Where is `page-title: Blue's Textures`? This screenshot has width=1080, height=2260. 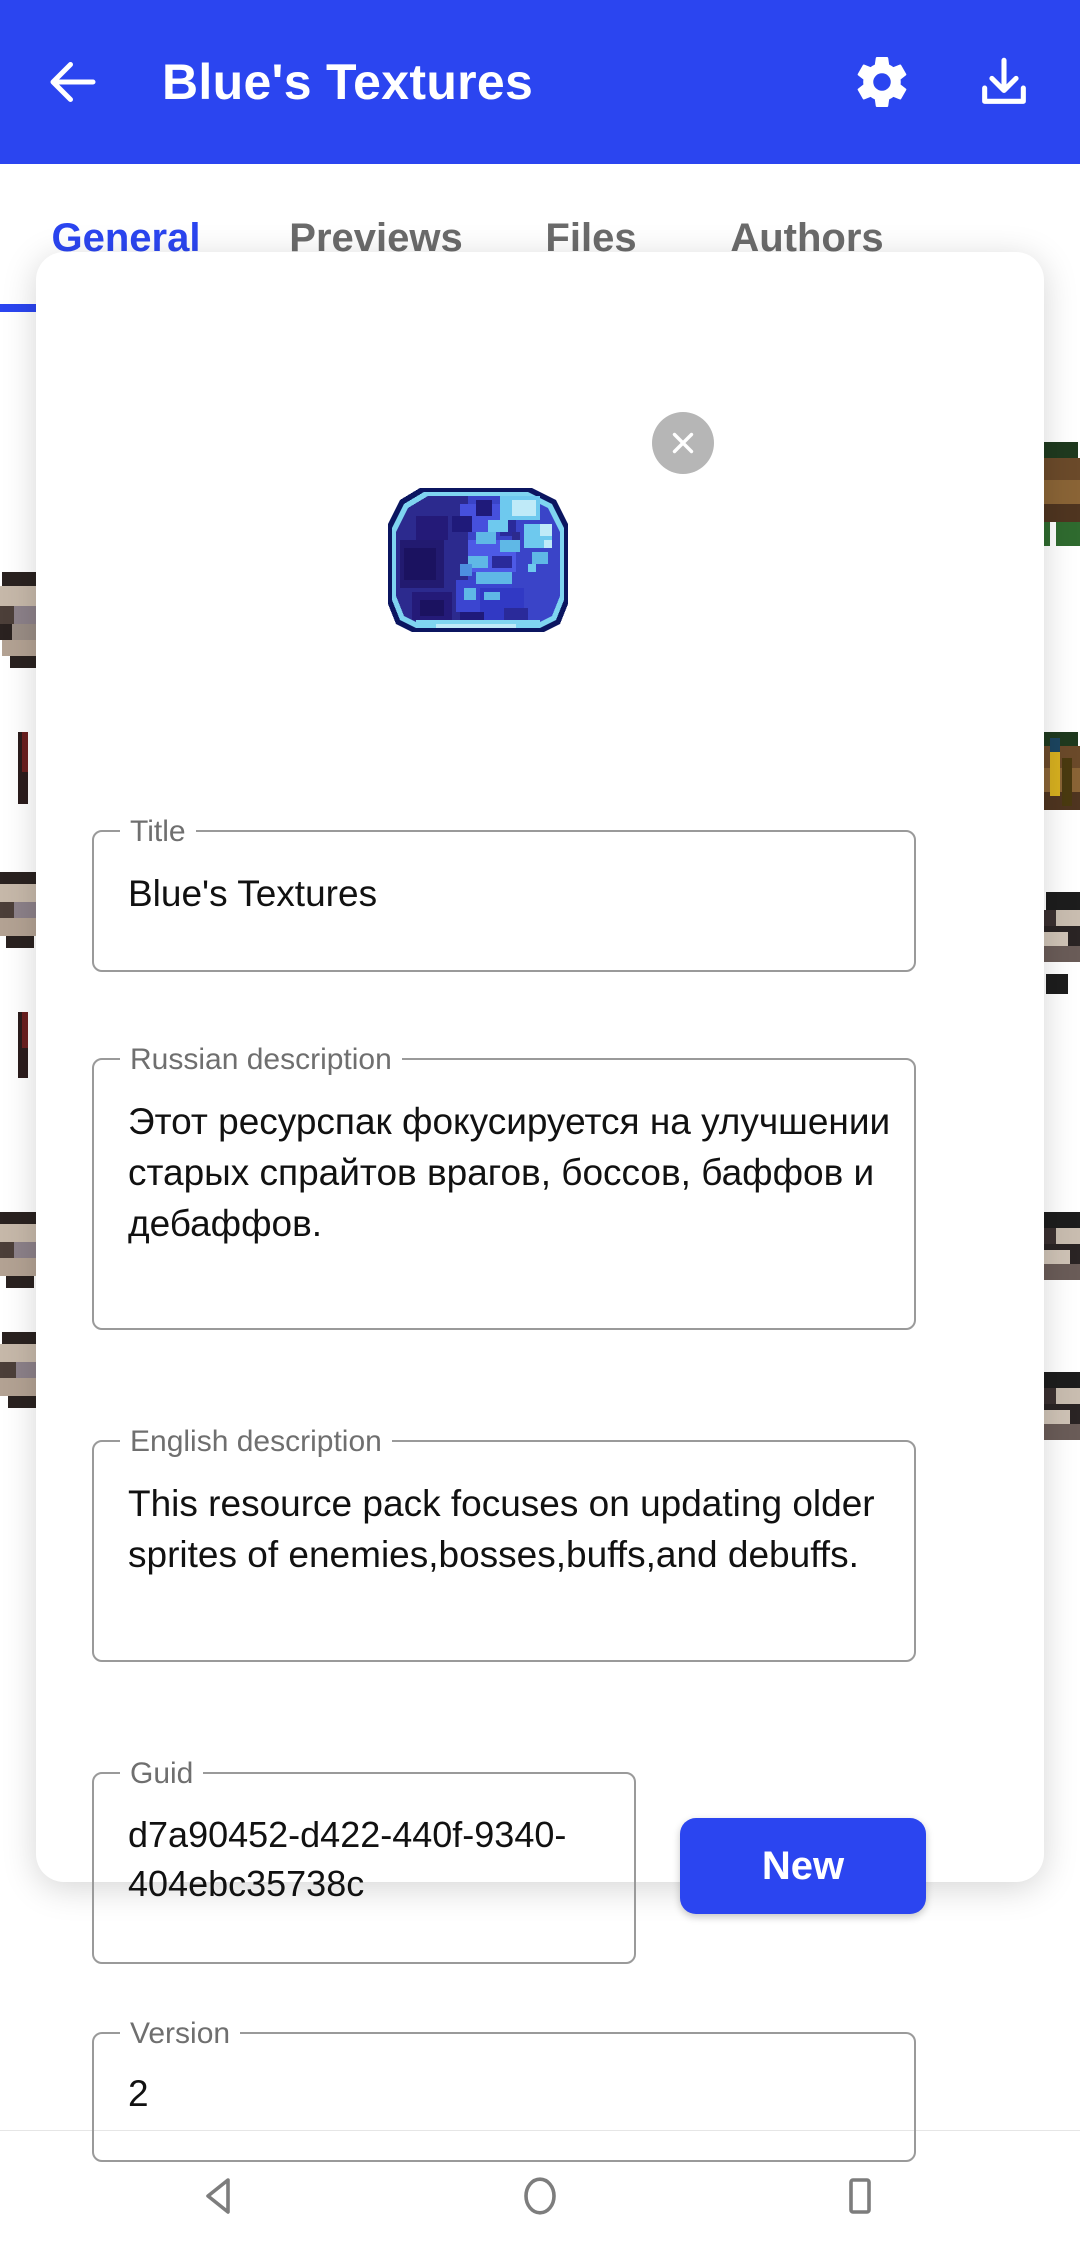 page-title: Blue's Textures is located at coordinates (348, 82).